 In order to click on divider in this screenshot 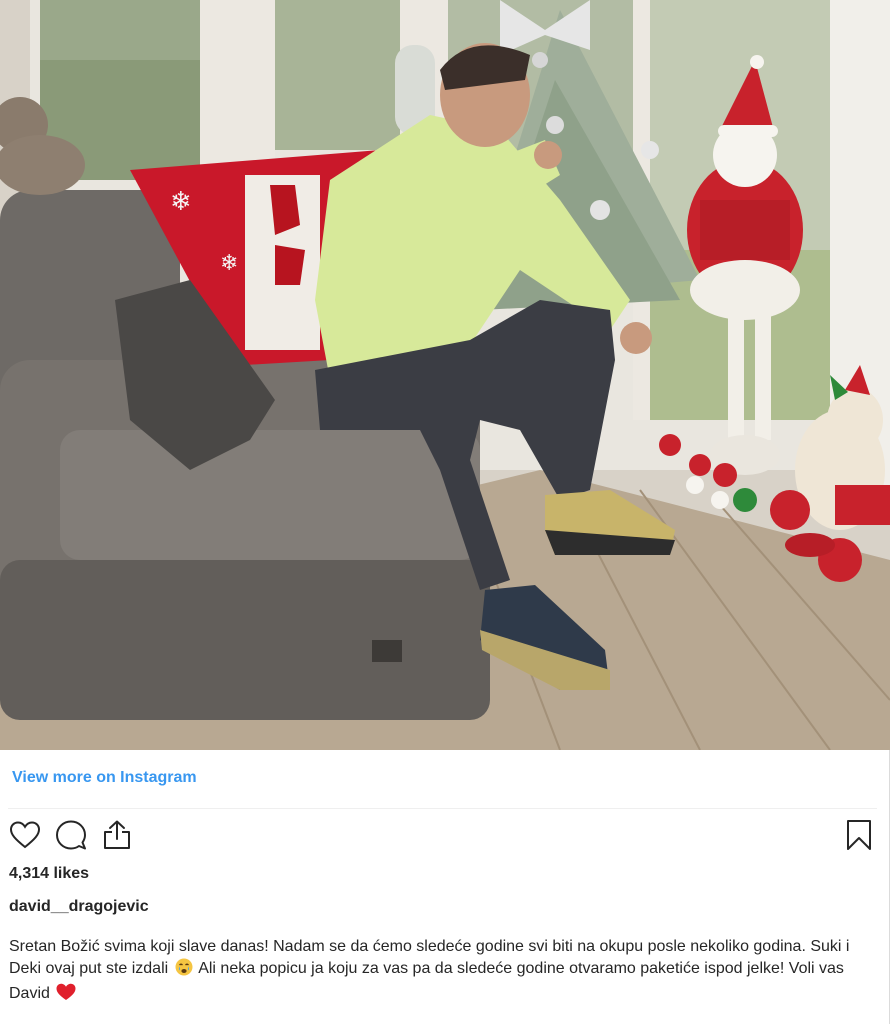, I will do `click(442, 808)`.